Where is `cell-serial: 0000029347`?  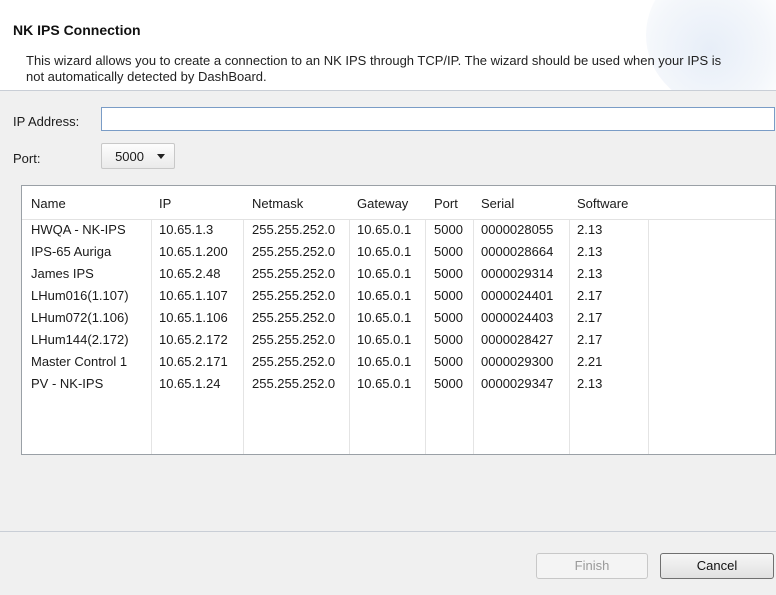
cell-serial: 0000029347 is located at coordinates (517, 383).